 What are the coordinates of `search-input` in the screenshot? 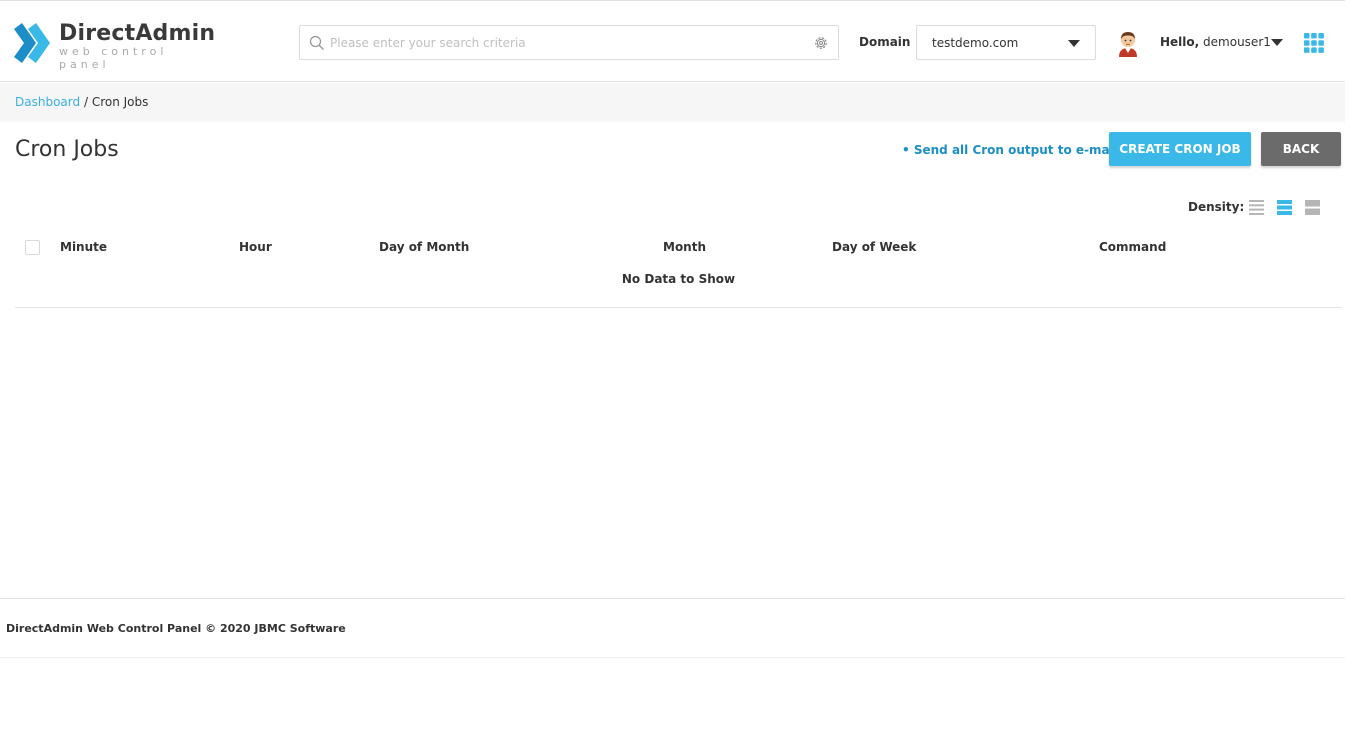 It's located at (565, 42).